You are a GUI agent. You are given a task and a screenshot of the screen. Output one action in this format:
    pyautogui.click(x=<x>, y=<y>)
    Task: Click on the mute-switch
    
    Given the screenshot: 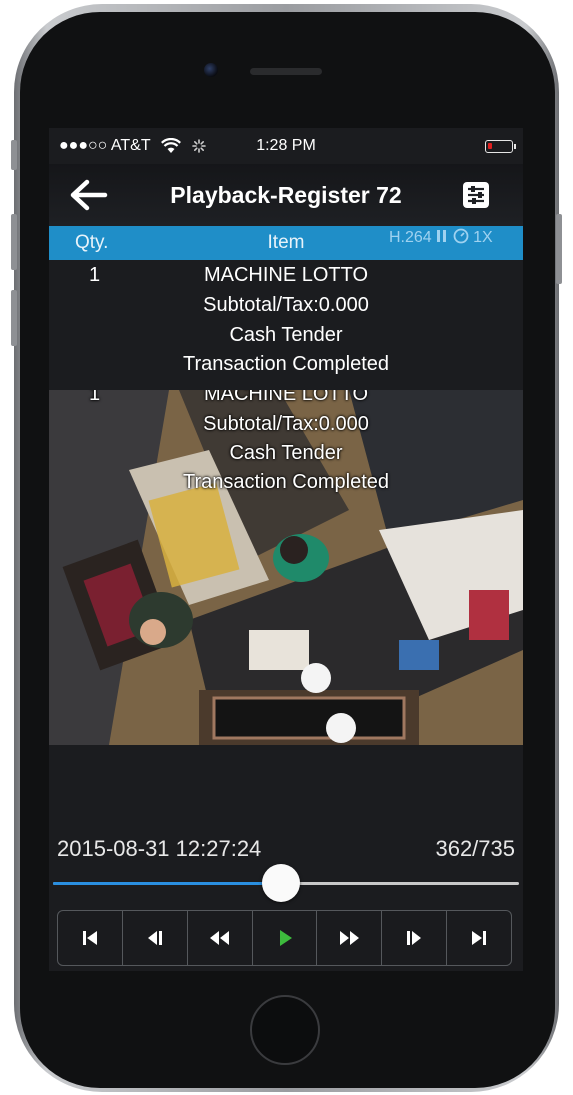 What is the action you would take?
    pyautogui.click(x=14, y=155)
    